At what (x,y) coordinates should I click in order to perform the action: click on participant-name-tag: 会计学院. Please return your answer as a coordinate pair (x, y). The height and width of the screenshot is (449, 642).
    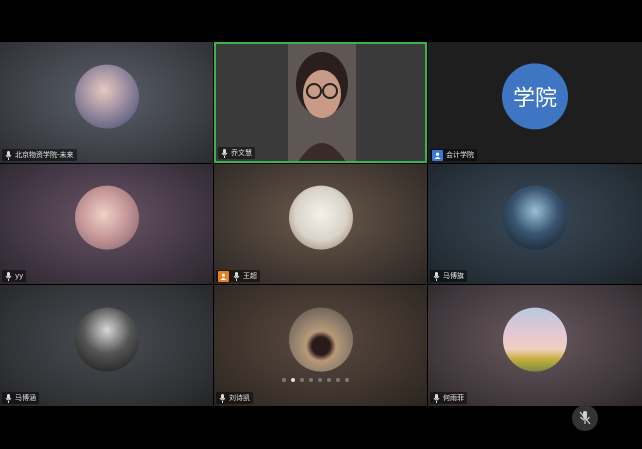
    Looking at the image, I should click on (453, 155).